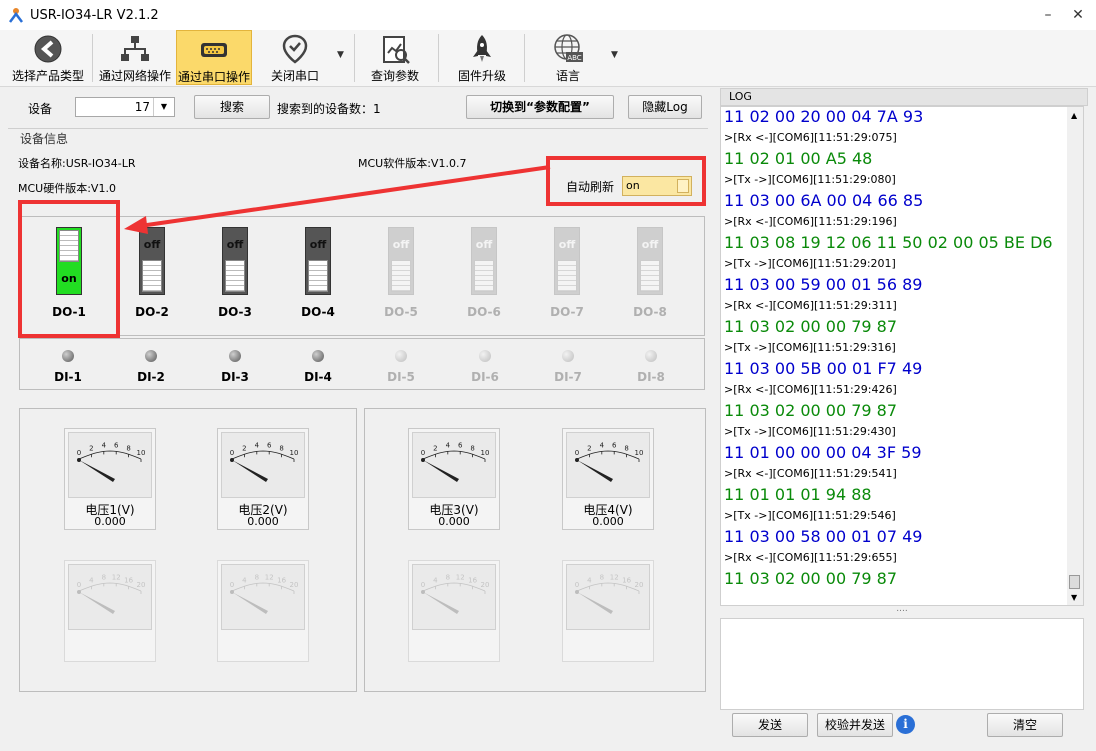 The height and width of the screenshot is (751, 1096). What do you see at coordinates (810, 431) in the screenshot?
I see `log-meta-line: >[Tx ->][COM6][11:51:29:430]` at bounding box center [810, 431].